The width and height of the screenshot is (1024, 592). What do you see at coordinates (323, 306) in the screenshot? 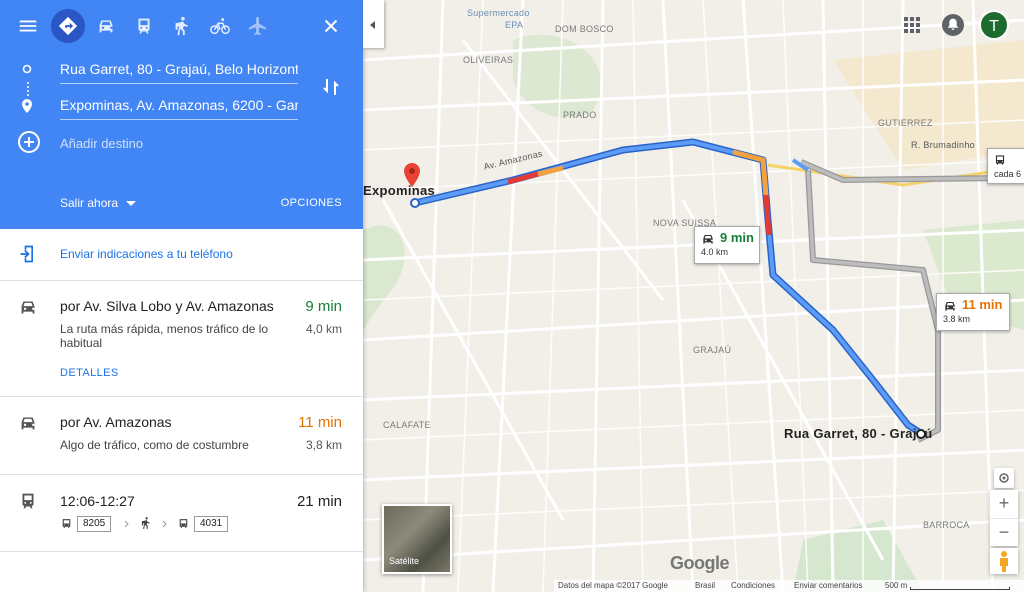
I see `route-duration: 9 min` at bounding box center [323, 306].